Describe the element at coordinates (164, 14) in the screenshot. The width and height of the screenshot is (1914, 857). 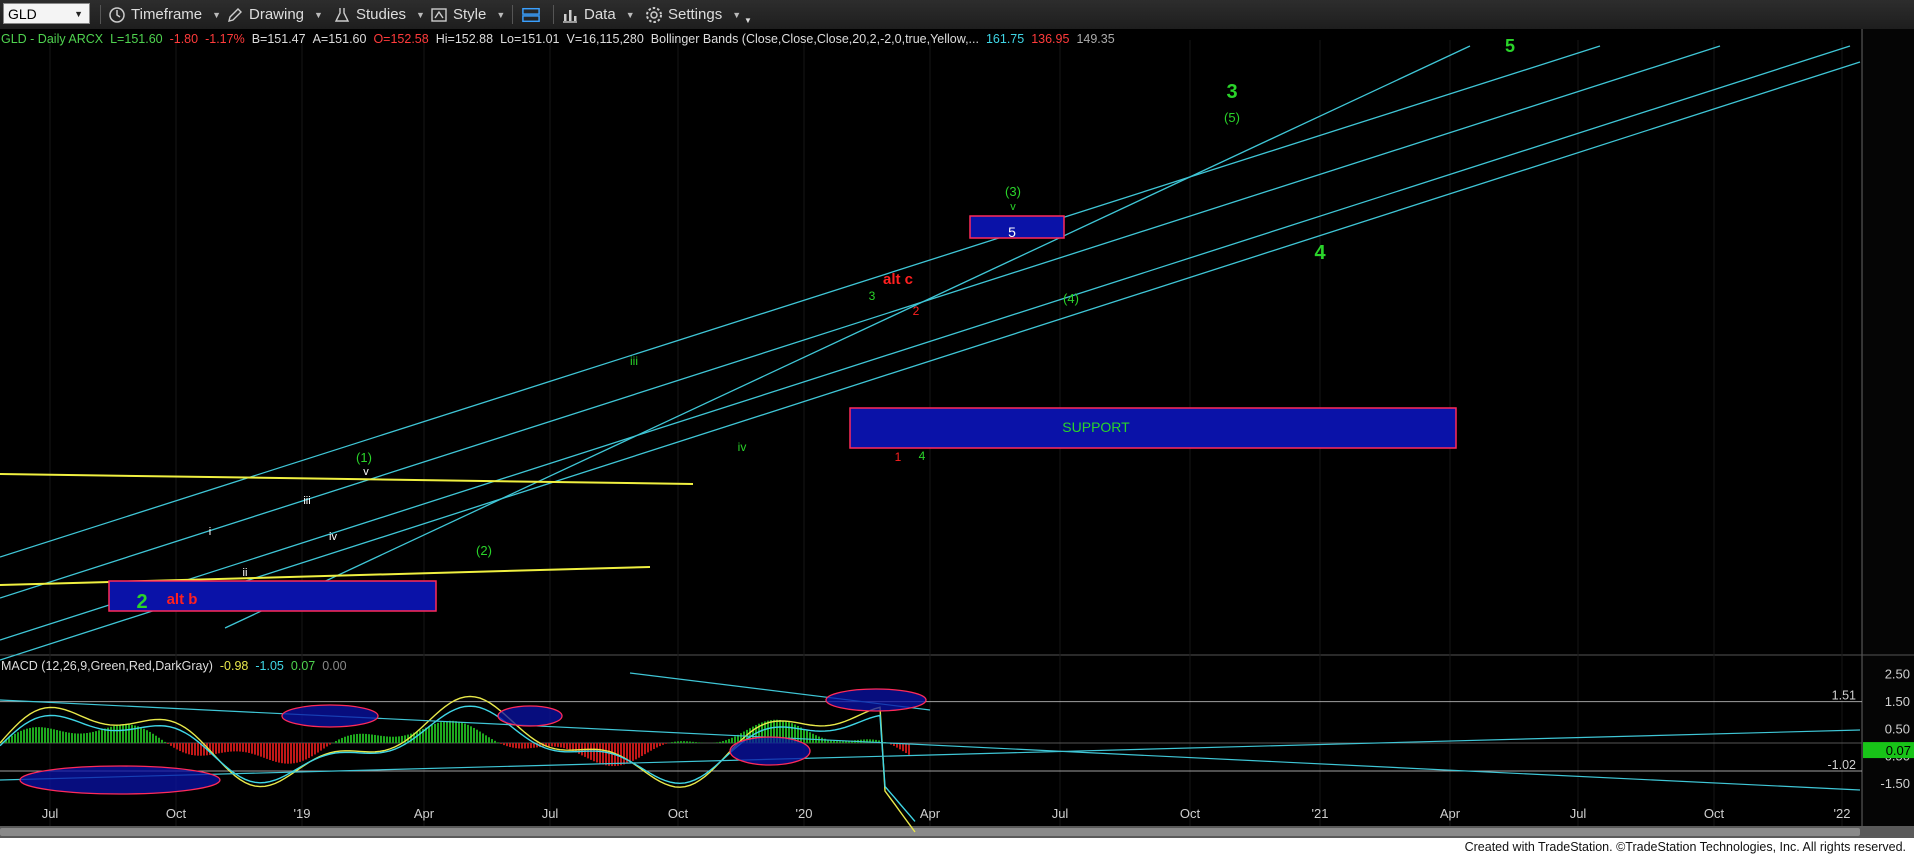
I see `timeframe-menu: Timeframe ▼` at that location.